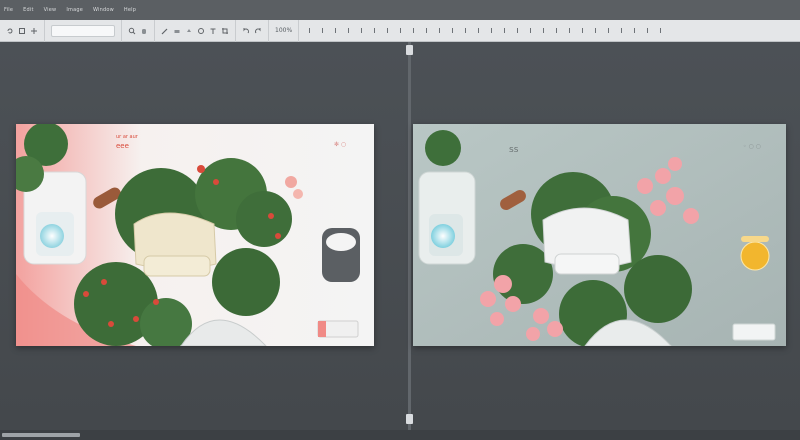 This screenshot has height=440, width=800. I want to click on panel-splitter, so click(409, 236).